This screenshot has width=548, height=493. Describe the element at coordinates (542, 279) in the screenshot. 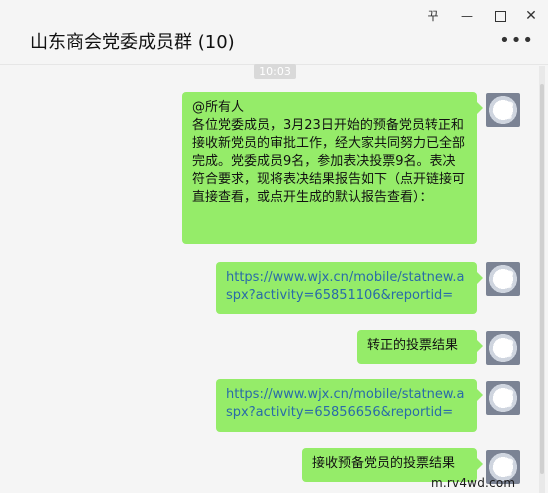

I see `scrollbar-thumb` at that location.